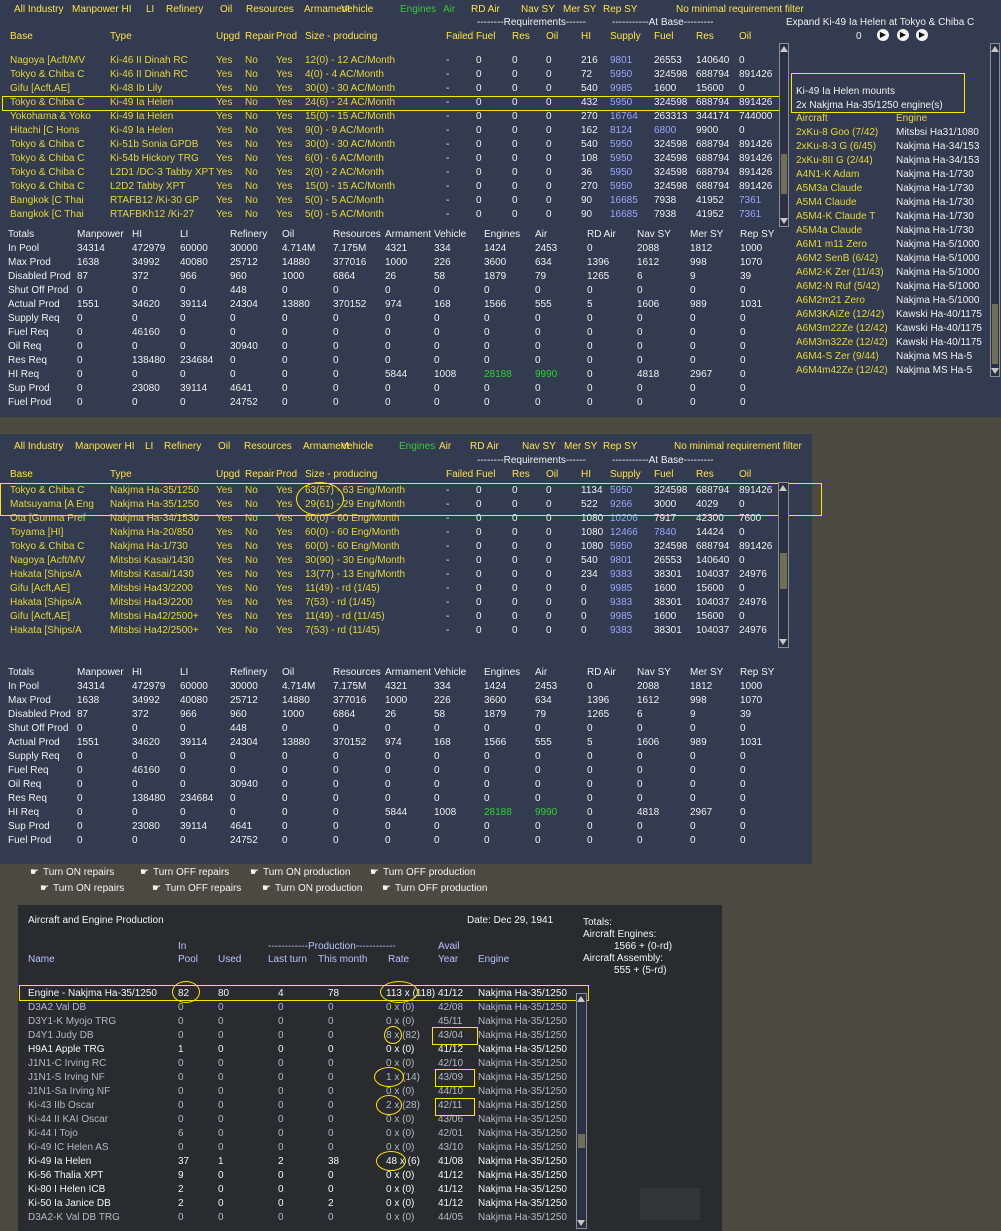  What do you see at coordinates (893, 218) in the screenshot?
I see `list-item: A5M4-K Claude T Nakjma Ha-1/730` at bounding box center [893, 218].